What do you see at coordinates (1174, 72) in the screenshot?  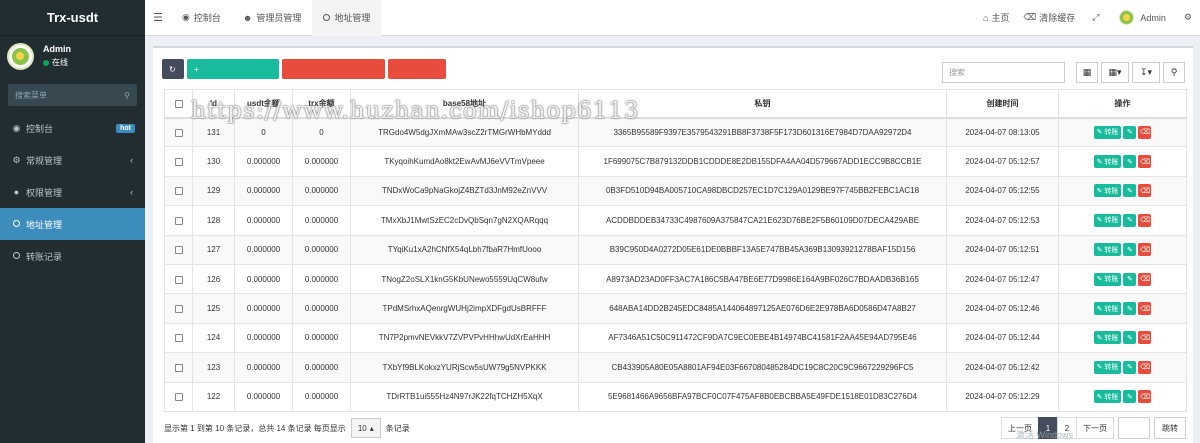 I see `search-button: ⚲` at bounding box center [1174, 72].